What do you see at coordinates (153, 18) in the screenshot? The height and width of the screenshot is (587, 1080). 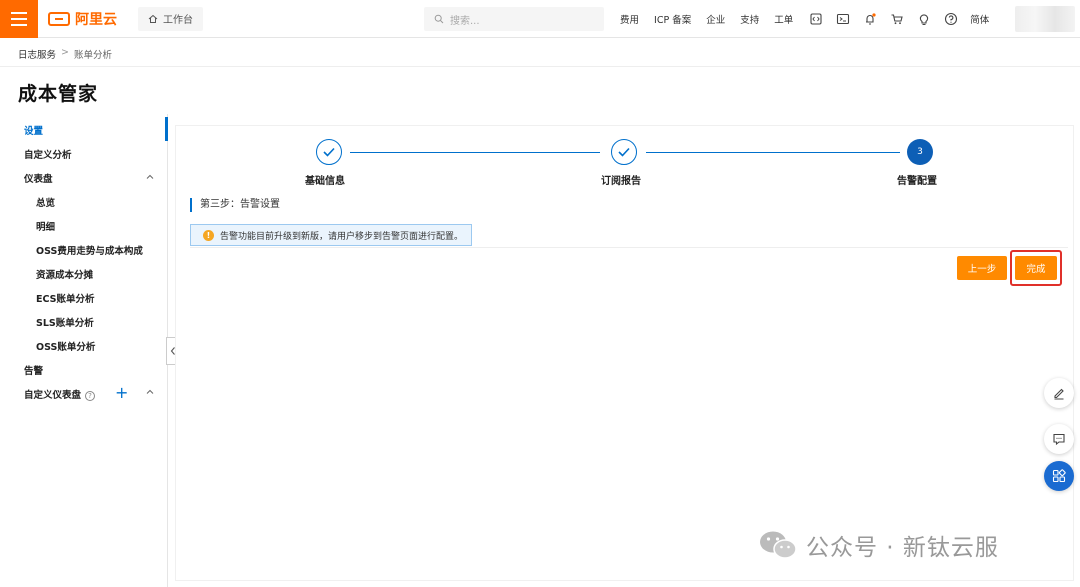 I see `home-icon` at bounding box center [153, 18].